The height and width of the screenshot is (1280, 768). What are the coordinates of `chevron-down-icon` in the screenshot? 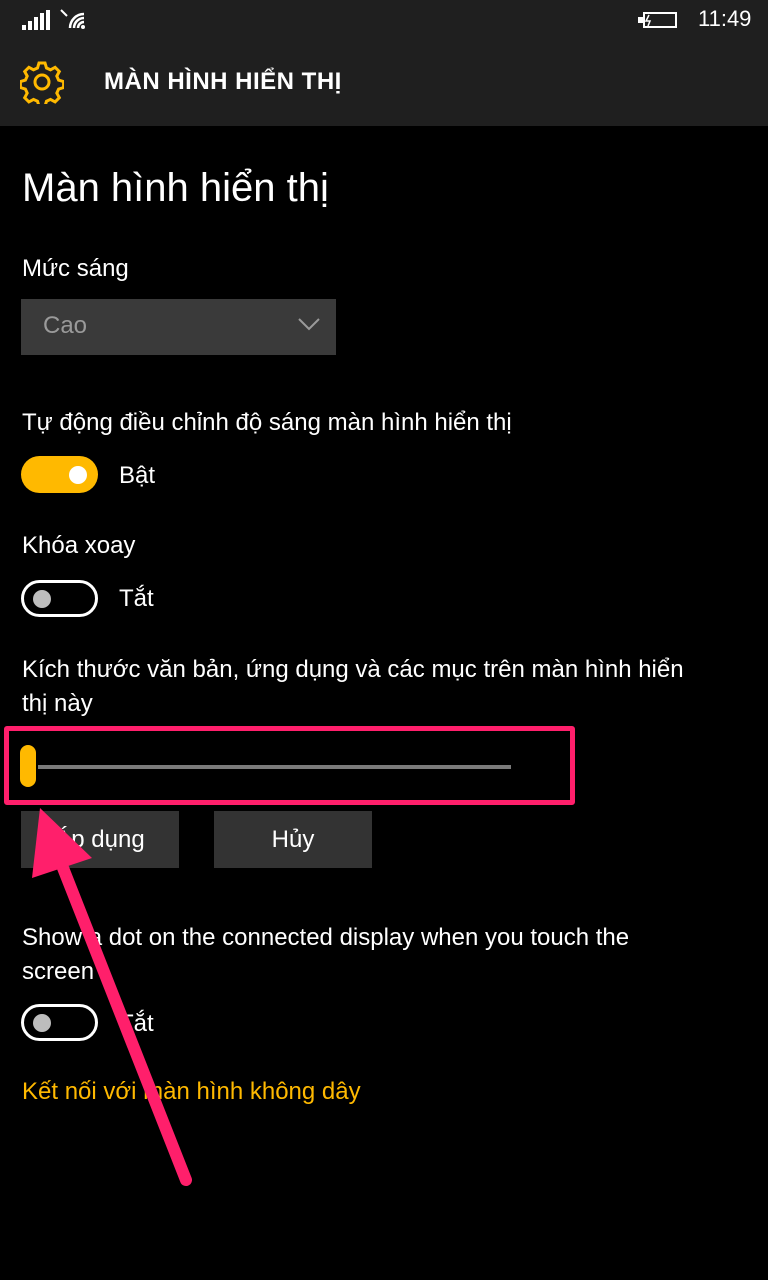 It's located at (309, 324).